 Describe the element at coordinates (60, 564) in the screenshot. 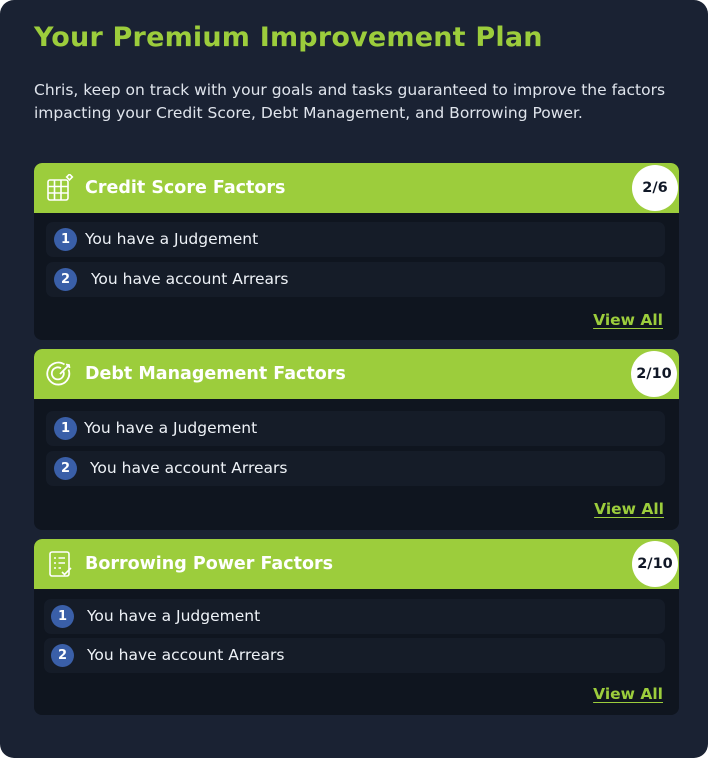

I see `checklist-icon` at that location.